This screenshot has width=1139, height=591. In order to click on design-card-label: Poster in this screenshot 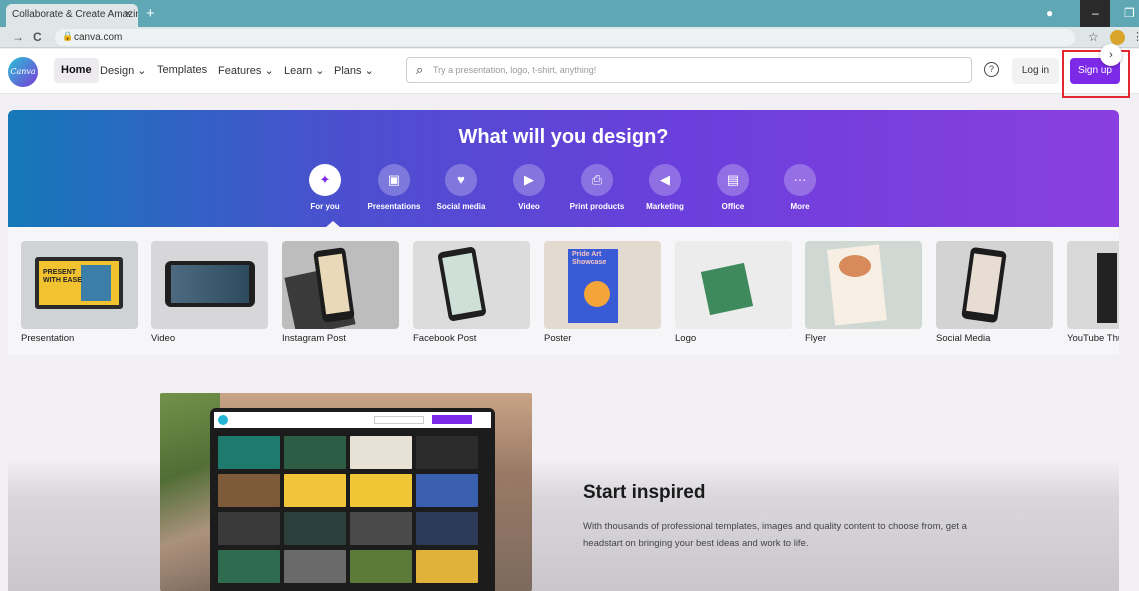, I will do `click(558, 338)`.